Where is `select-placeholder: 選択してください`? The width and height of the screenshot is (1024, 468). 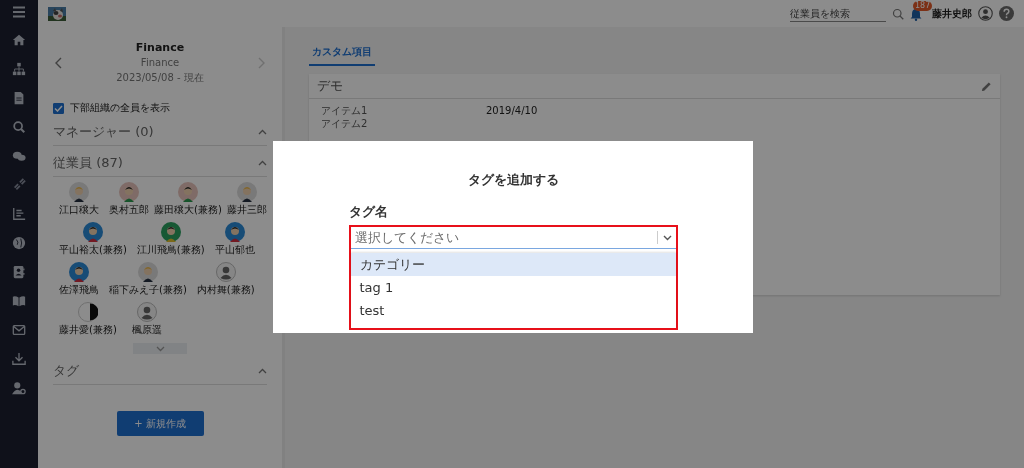
select-placeholder: 選択してください is located at coordinates (407, 237).